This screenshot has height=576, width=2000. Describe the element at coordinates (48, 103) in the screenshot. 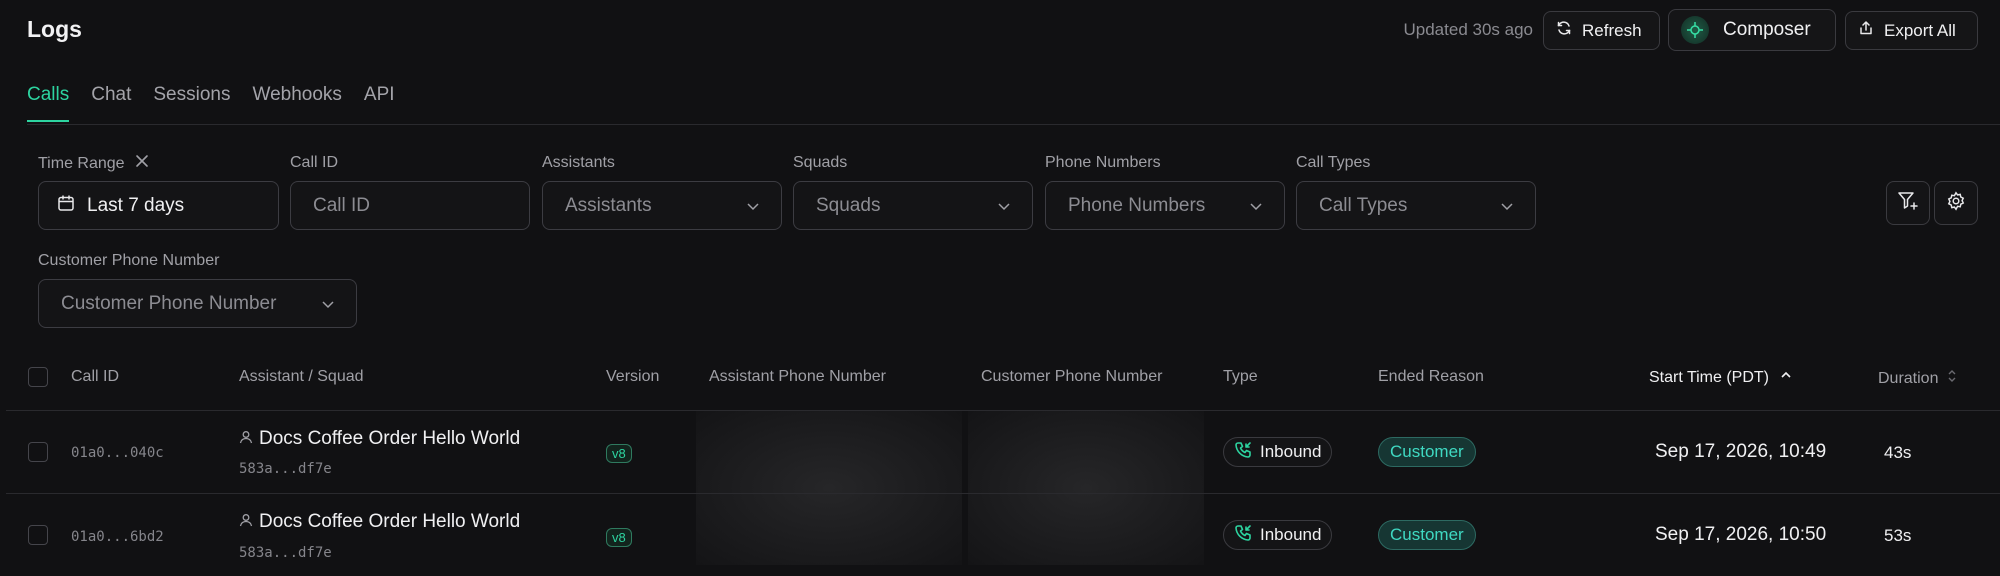

I see `tab-calls: Calls` at that location.